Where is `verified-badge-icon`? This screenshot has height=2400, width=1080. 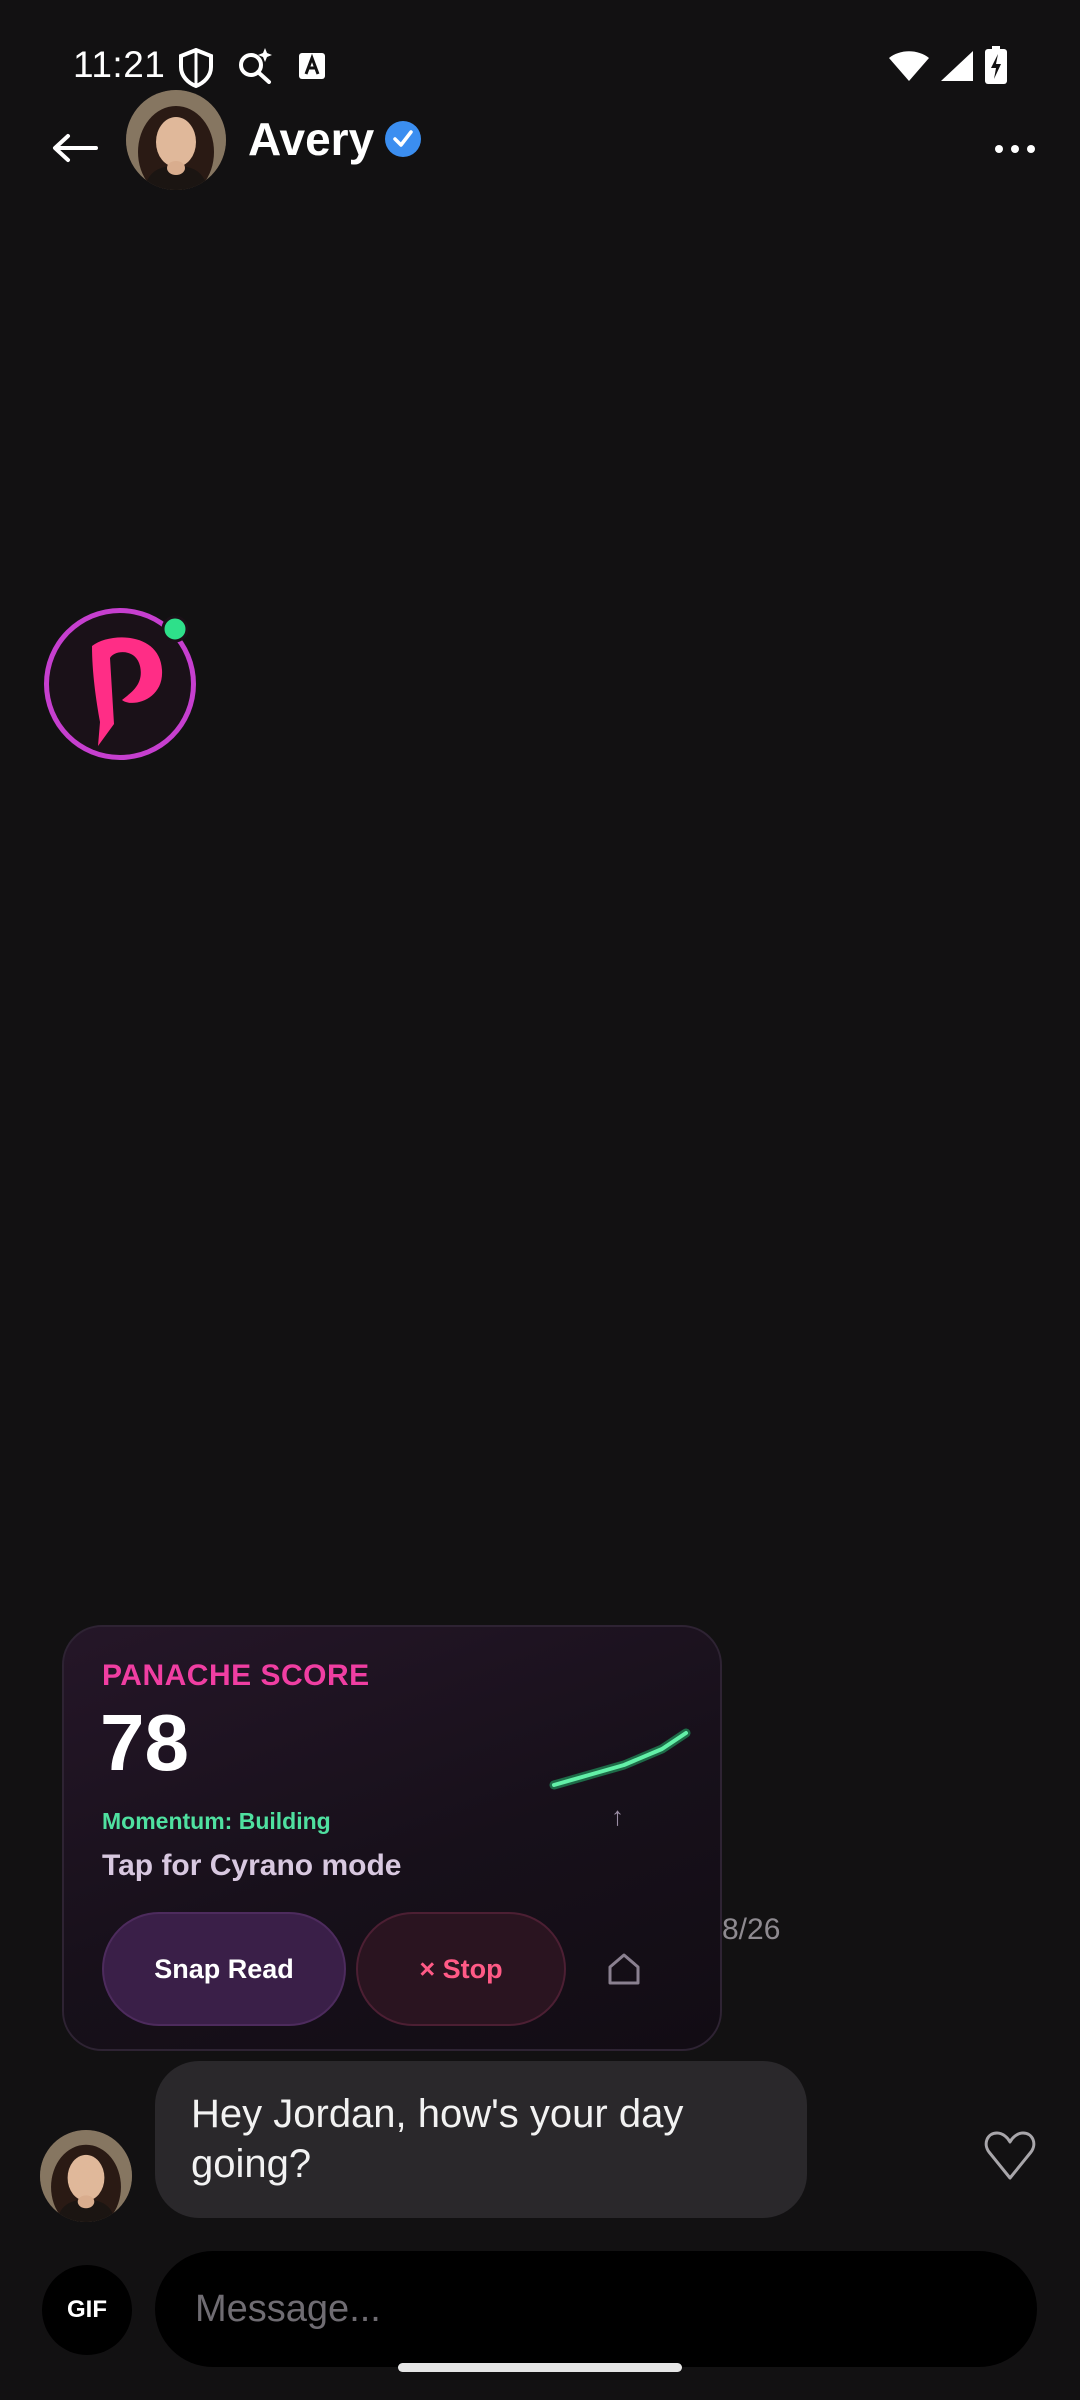 verified-badge-icon is located at coordinates (403, 139).